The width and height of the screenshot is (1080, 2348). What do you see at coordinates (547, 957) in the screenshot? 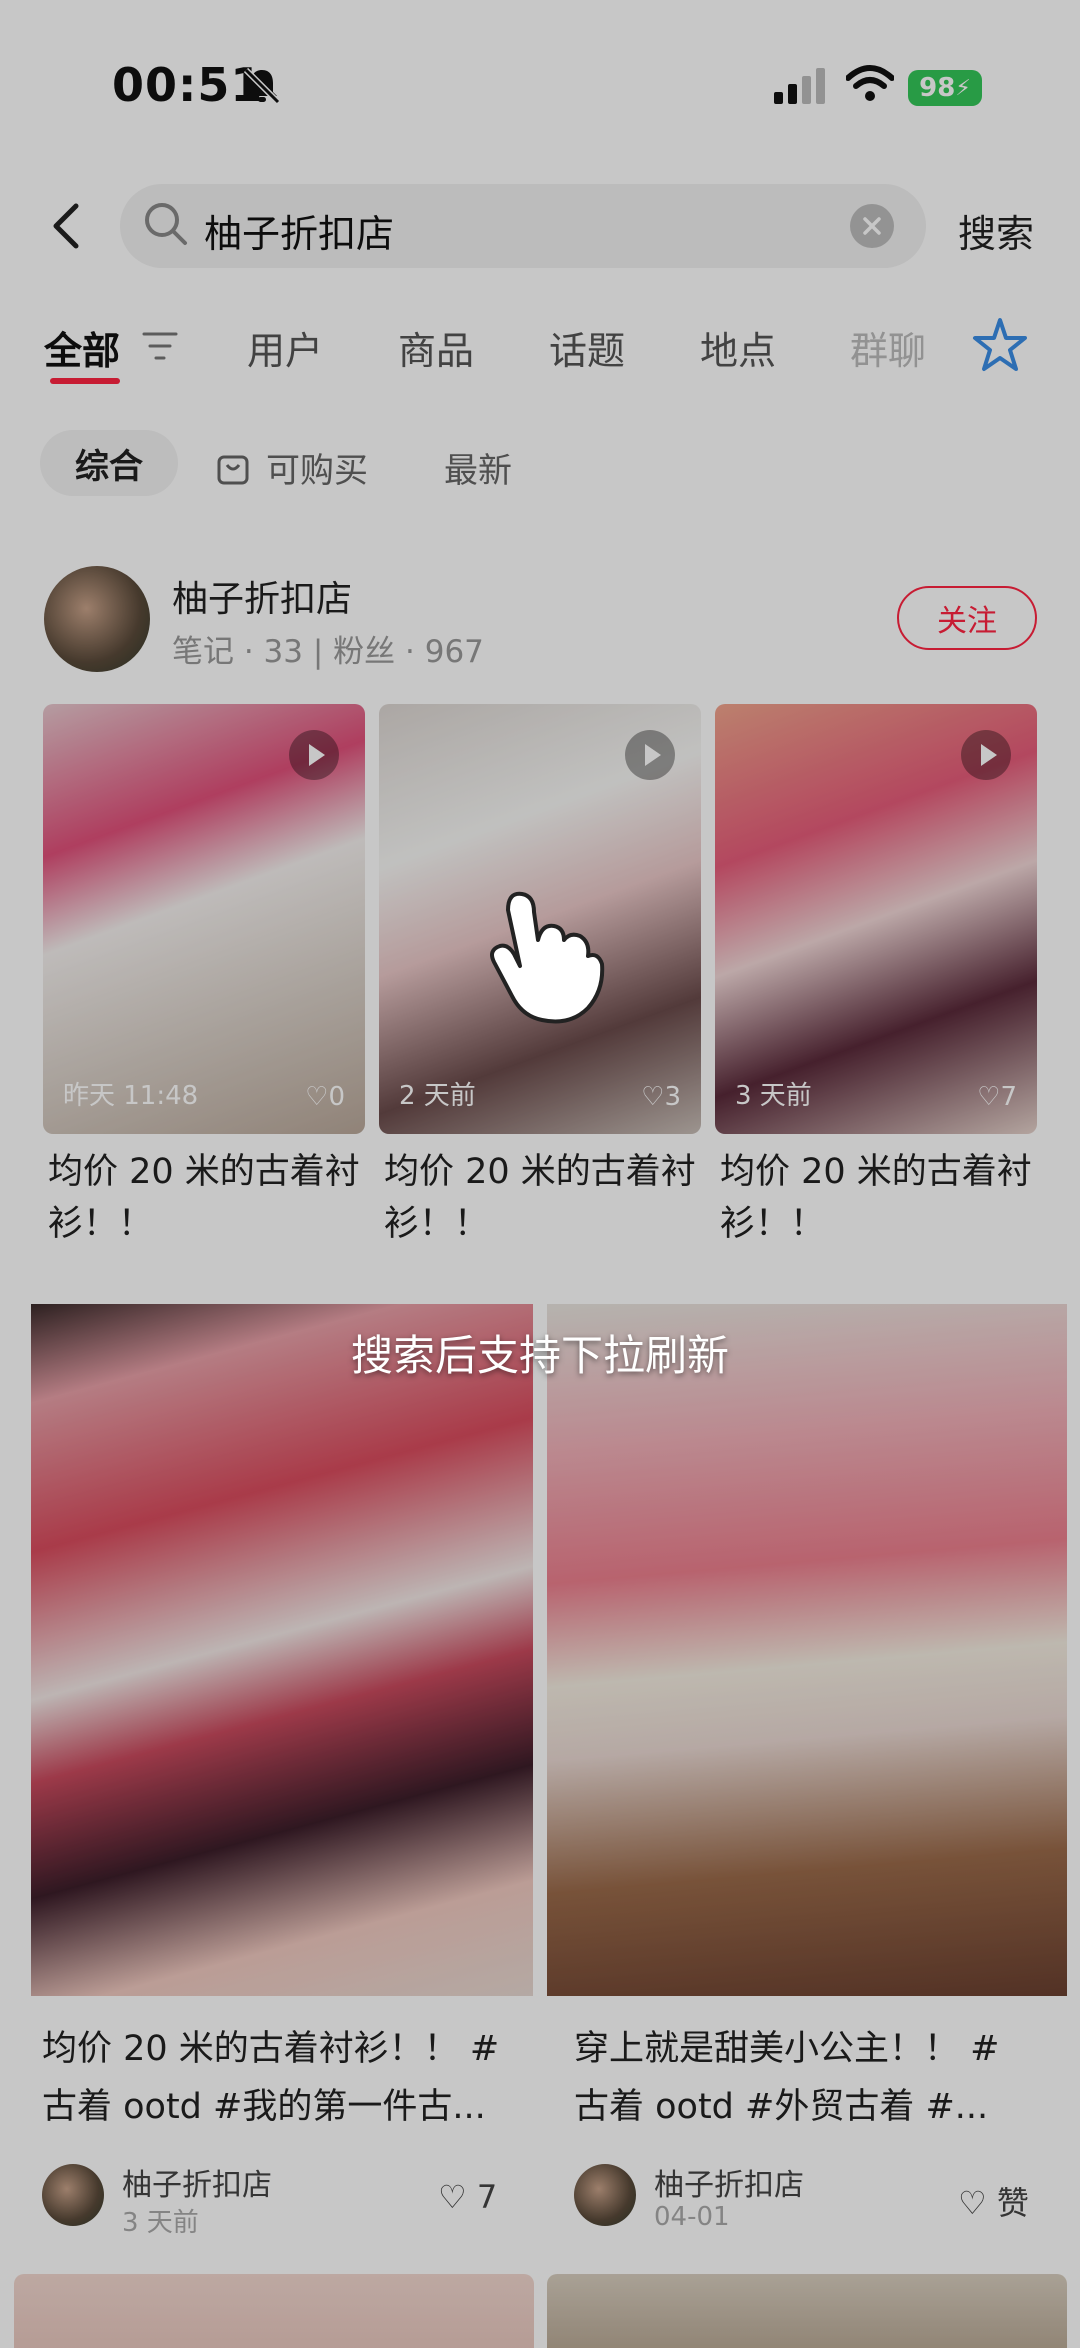
I see `hand-pointer-icon` at bounding box center [547, 957].